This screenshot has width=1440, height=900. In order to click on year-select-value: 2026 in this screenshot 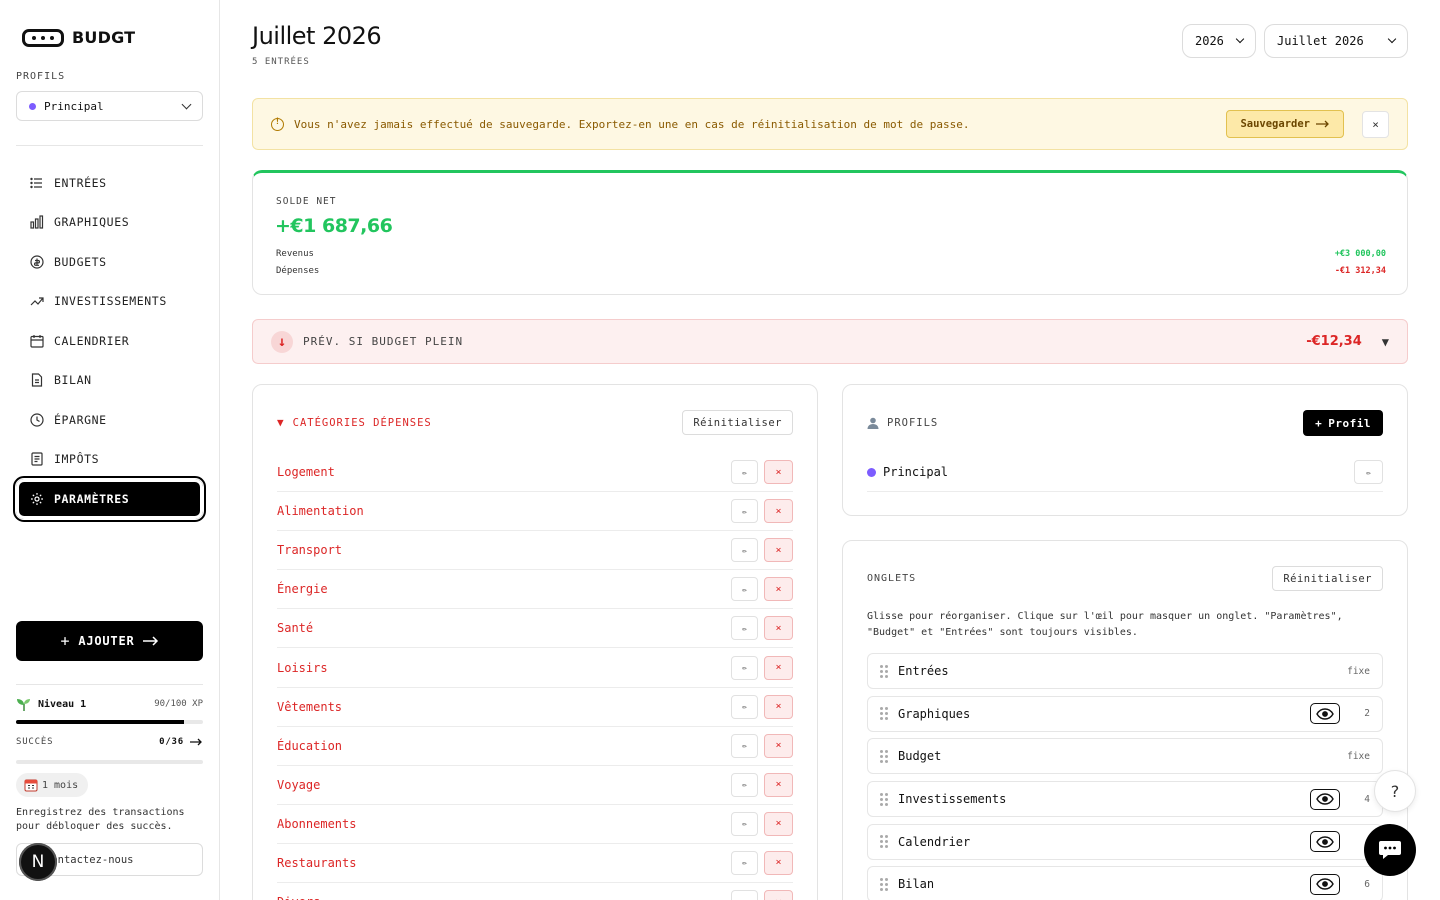, I will do `click(1209, 41)`.